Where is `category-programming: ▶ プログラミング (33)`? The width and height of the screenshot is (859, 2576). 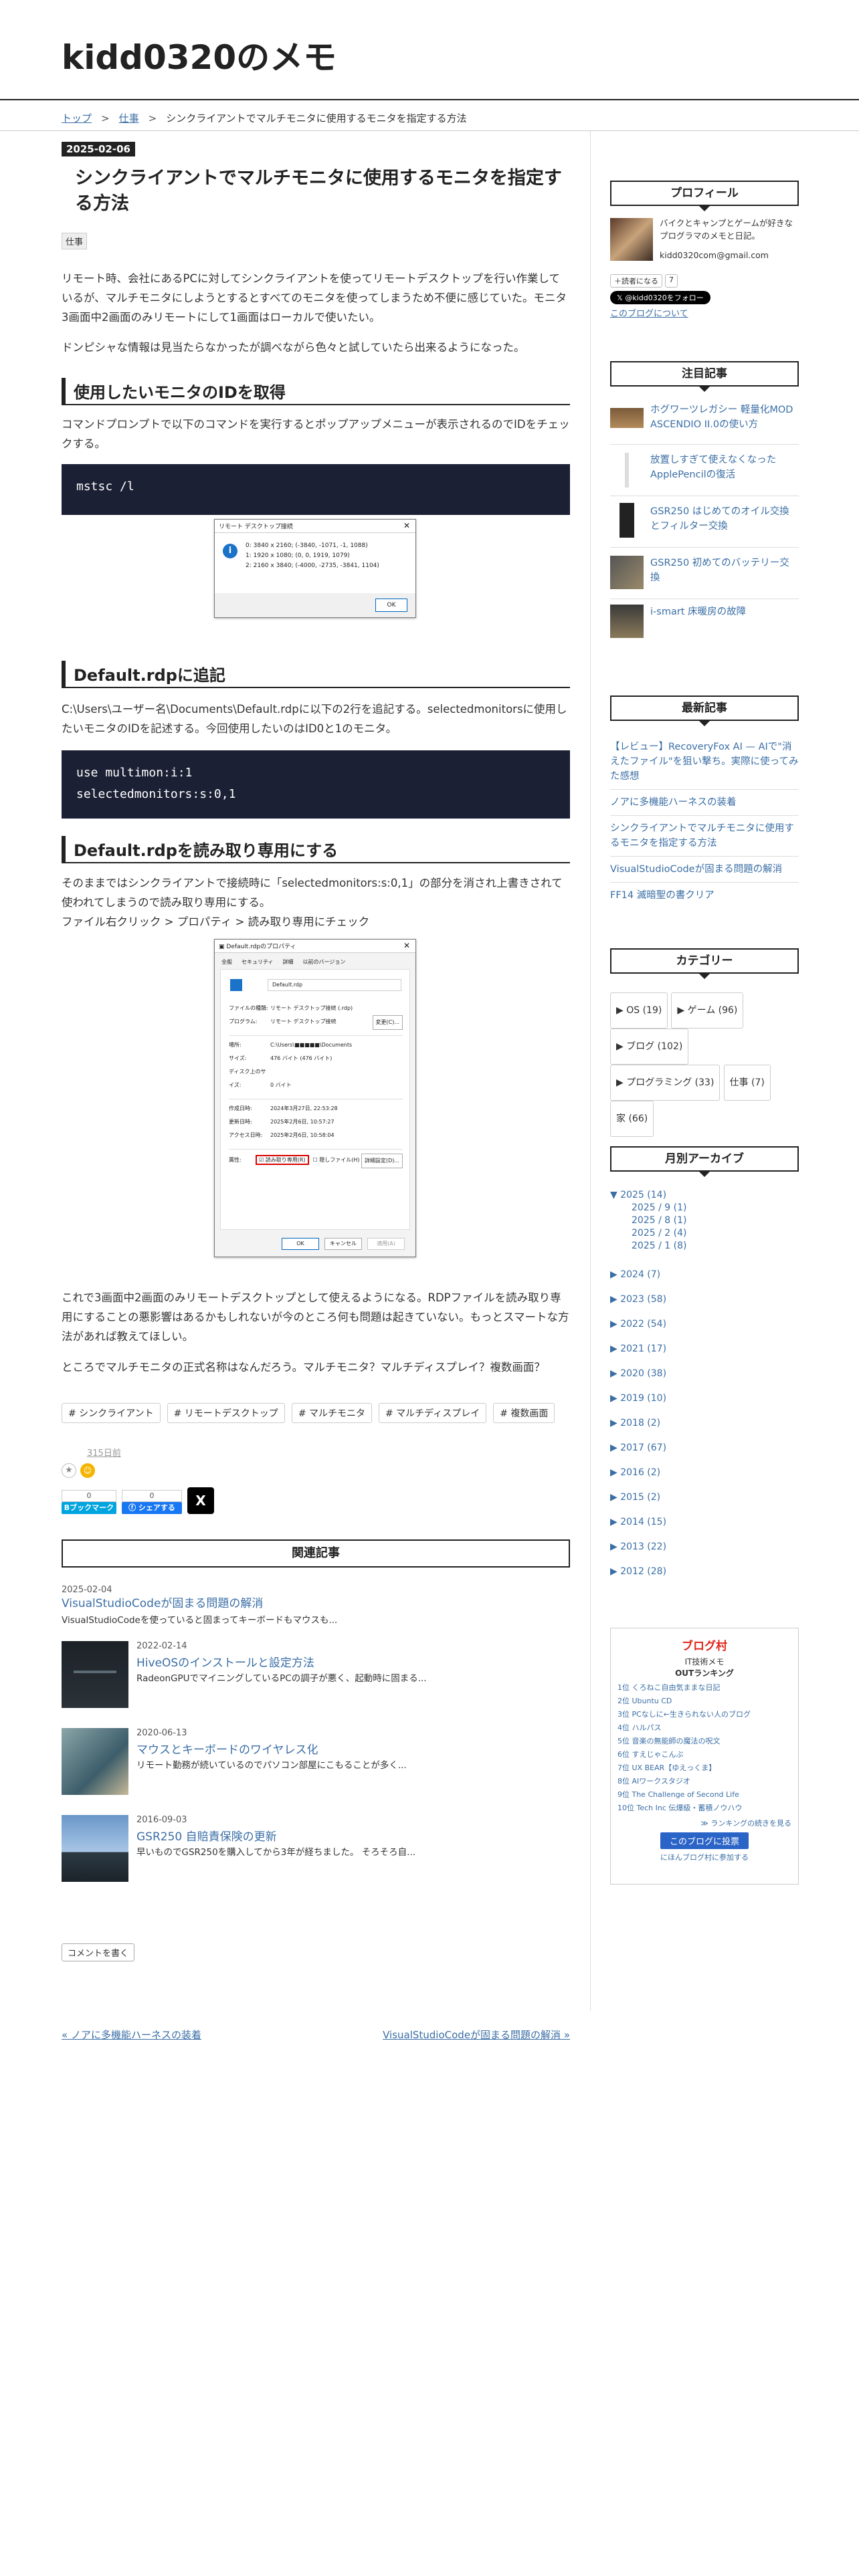 category-programming: ▶ プログラミング (33) is located at coordinates (666, 1083).